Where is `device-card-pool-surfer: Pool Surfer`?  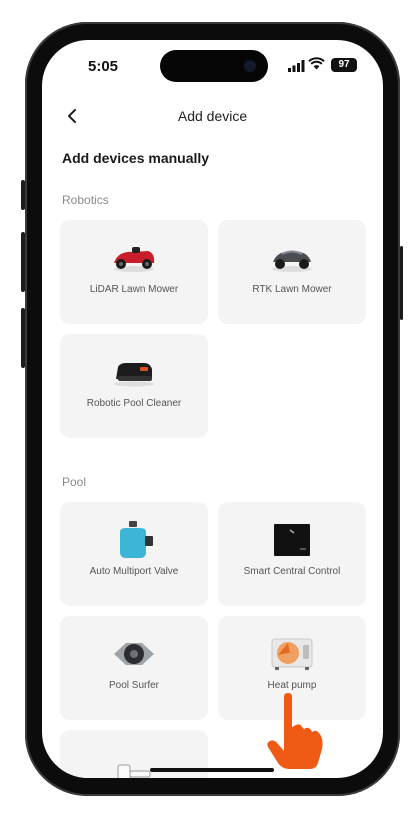
device-card-pool-surfer: Pool Surfer is located at coordinates (134, 668).